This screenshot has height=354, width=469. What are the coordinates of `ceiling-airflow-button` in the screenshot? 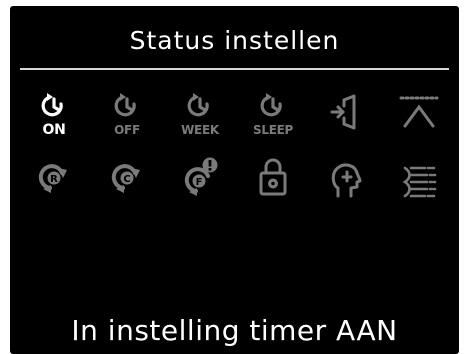 It's located at (419, 116).